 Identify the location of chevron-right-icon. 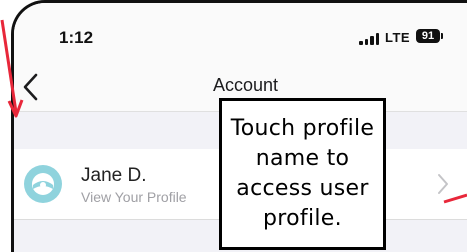
(443, 184).